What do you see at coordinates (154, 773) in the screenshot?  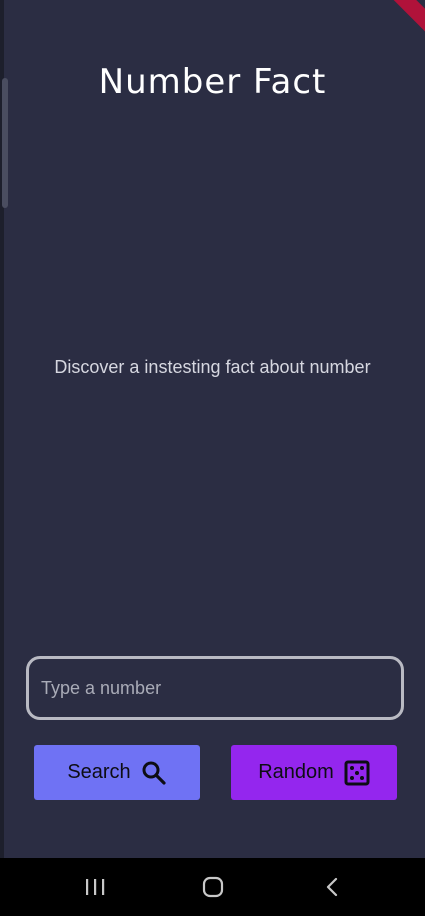 I see `search-icon` at bounding box center [154, 773].